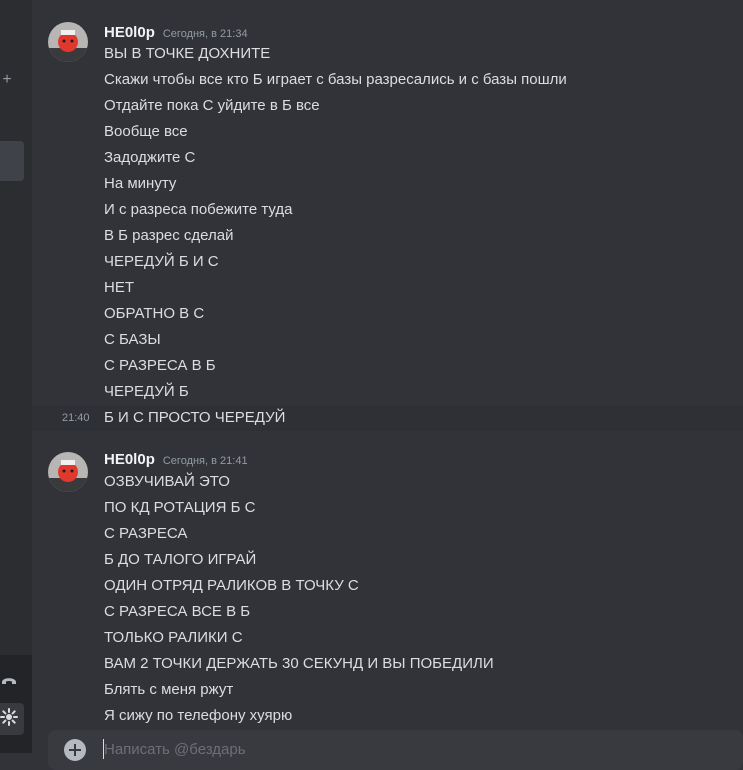 The height and width of the screenshot is (770, 743). I want to click on message-composer: Написать @бездарь, so click(395, 750).